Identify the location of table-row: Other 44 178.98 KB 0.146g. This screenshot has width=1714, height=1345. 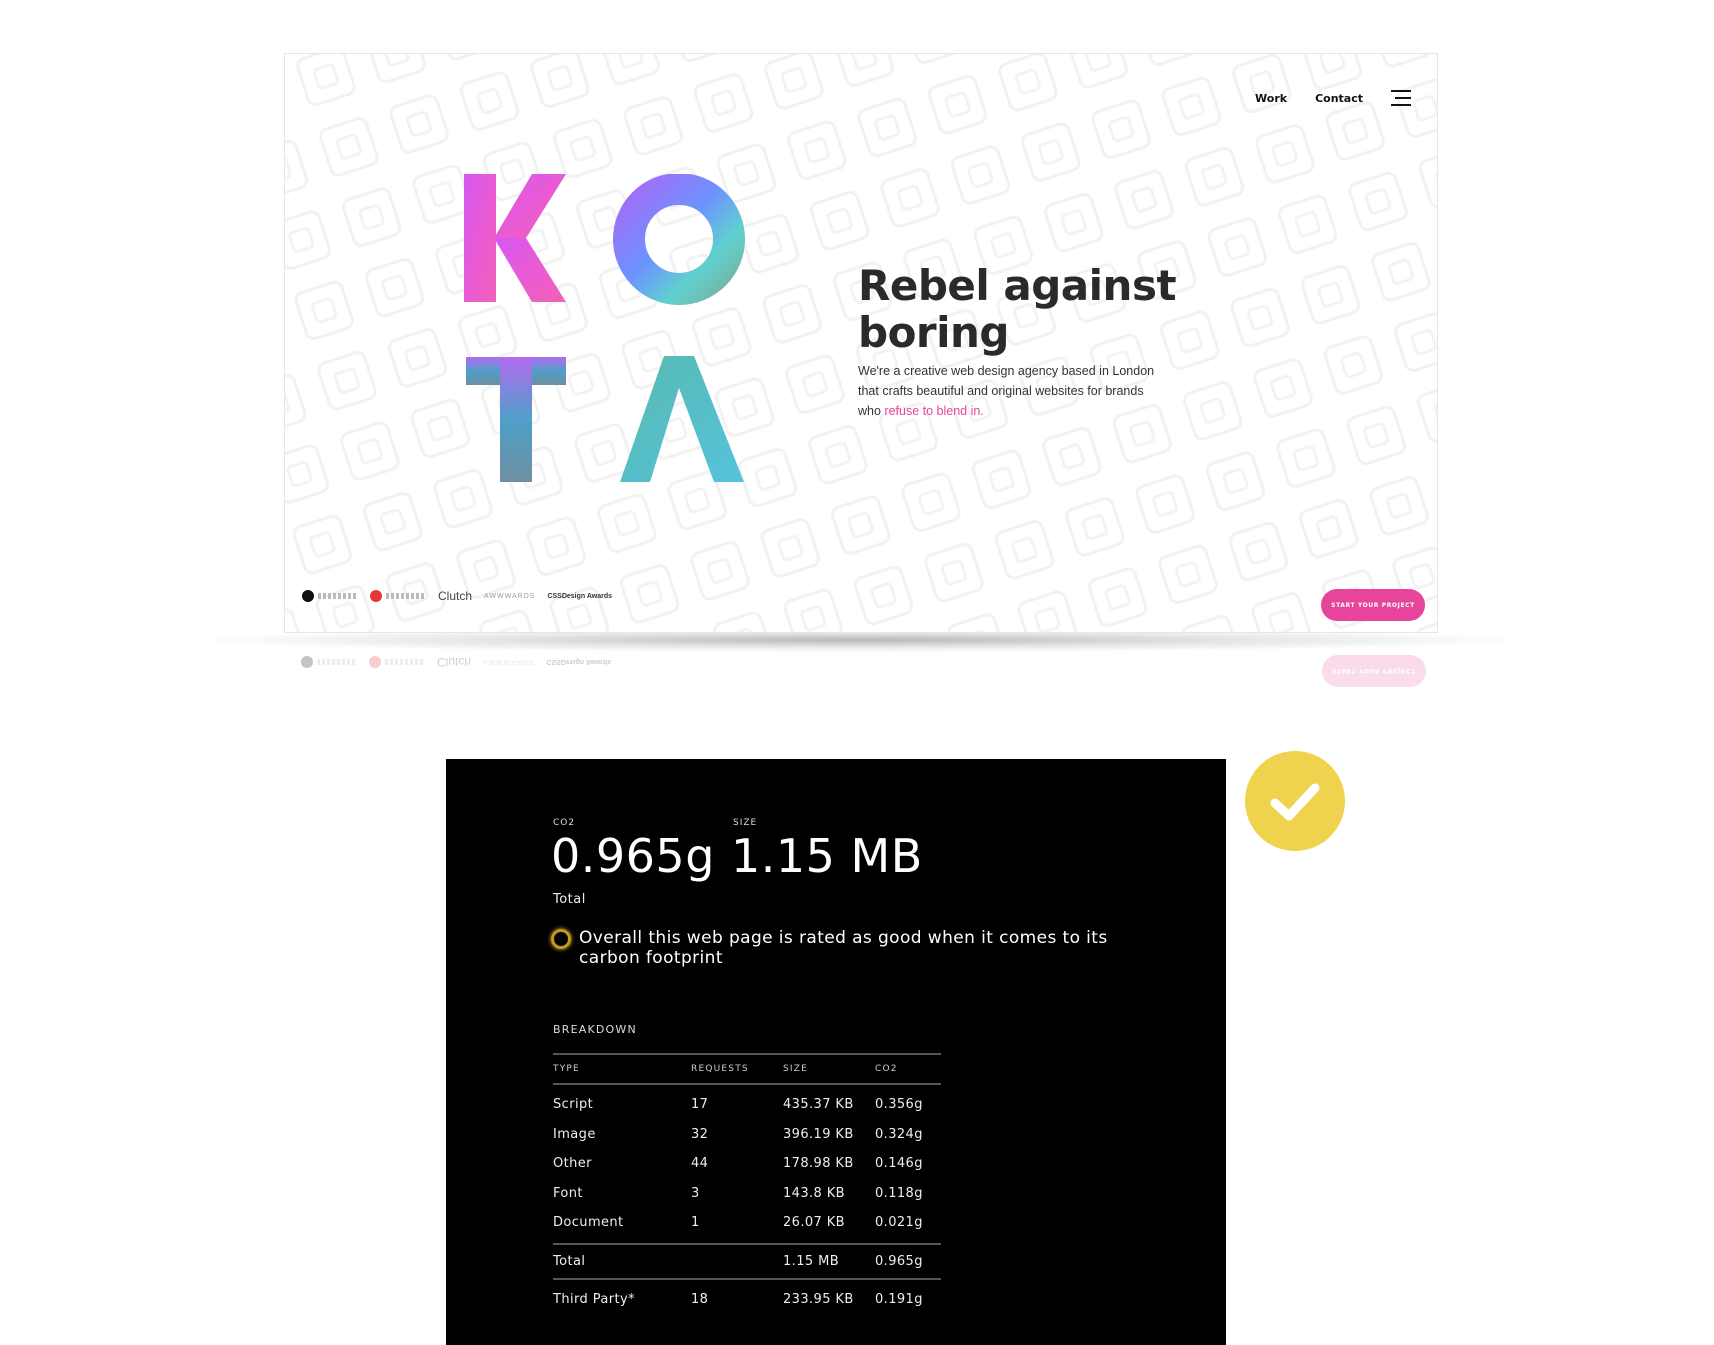
(747, 1164).